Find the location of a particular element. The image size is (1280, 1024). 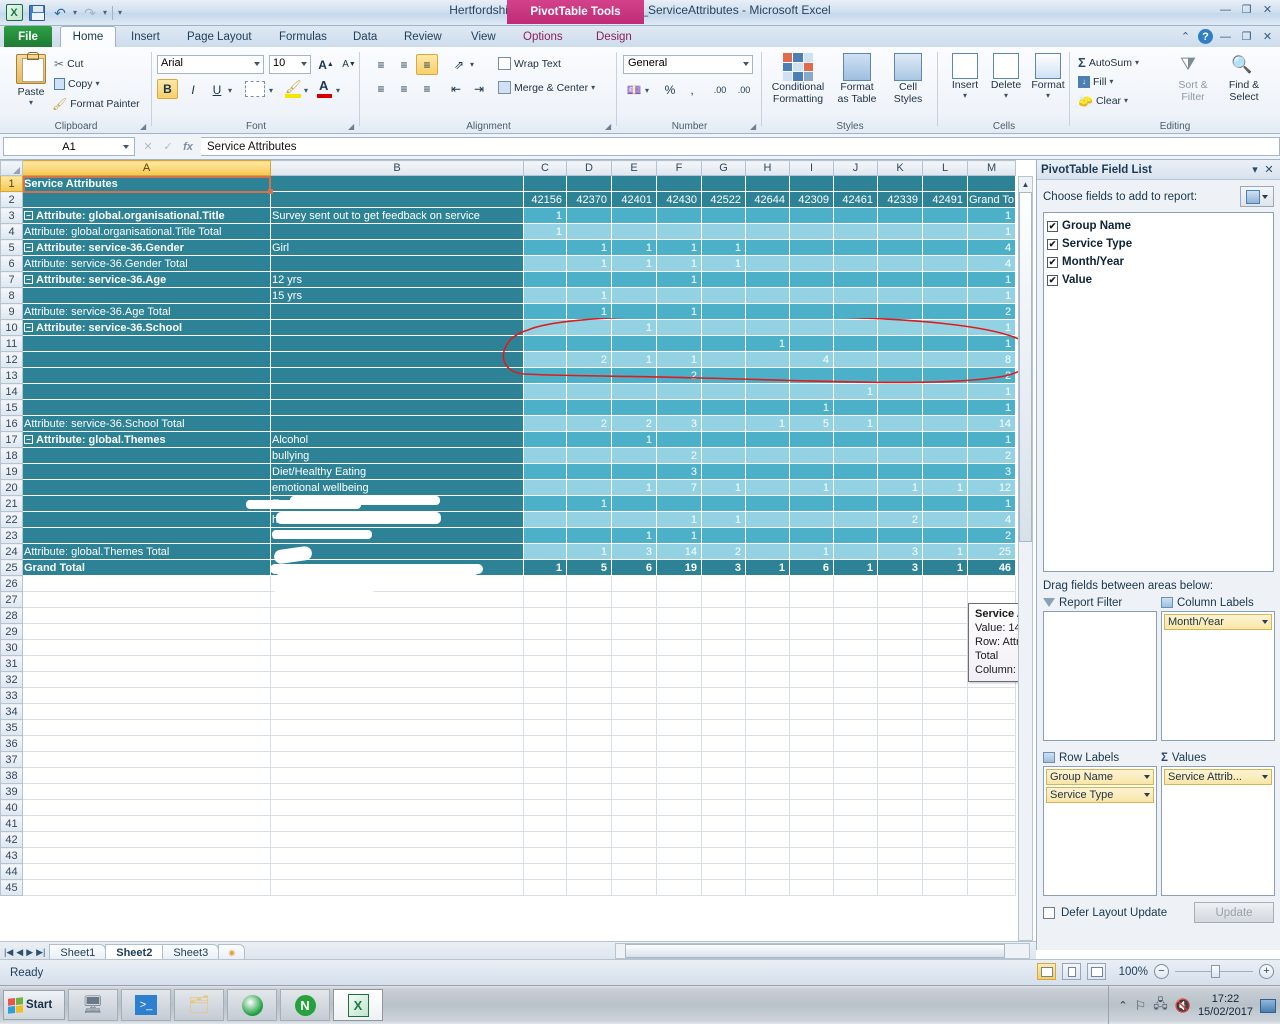

delete-dropdown-icon: ▾ is located at coordinates (1006, 95).